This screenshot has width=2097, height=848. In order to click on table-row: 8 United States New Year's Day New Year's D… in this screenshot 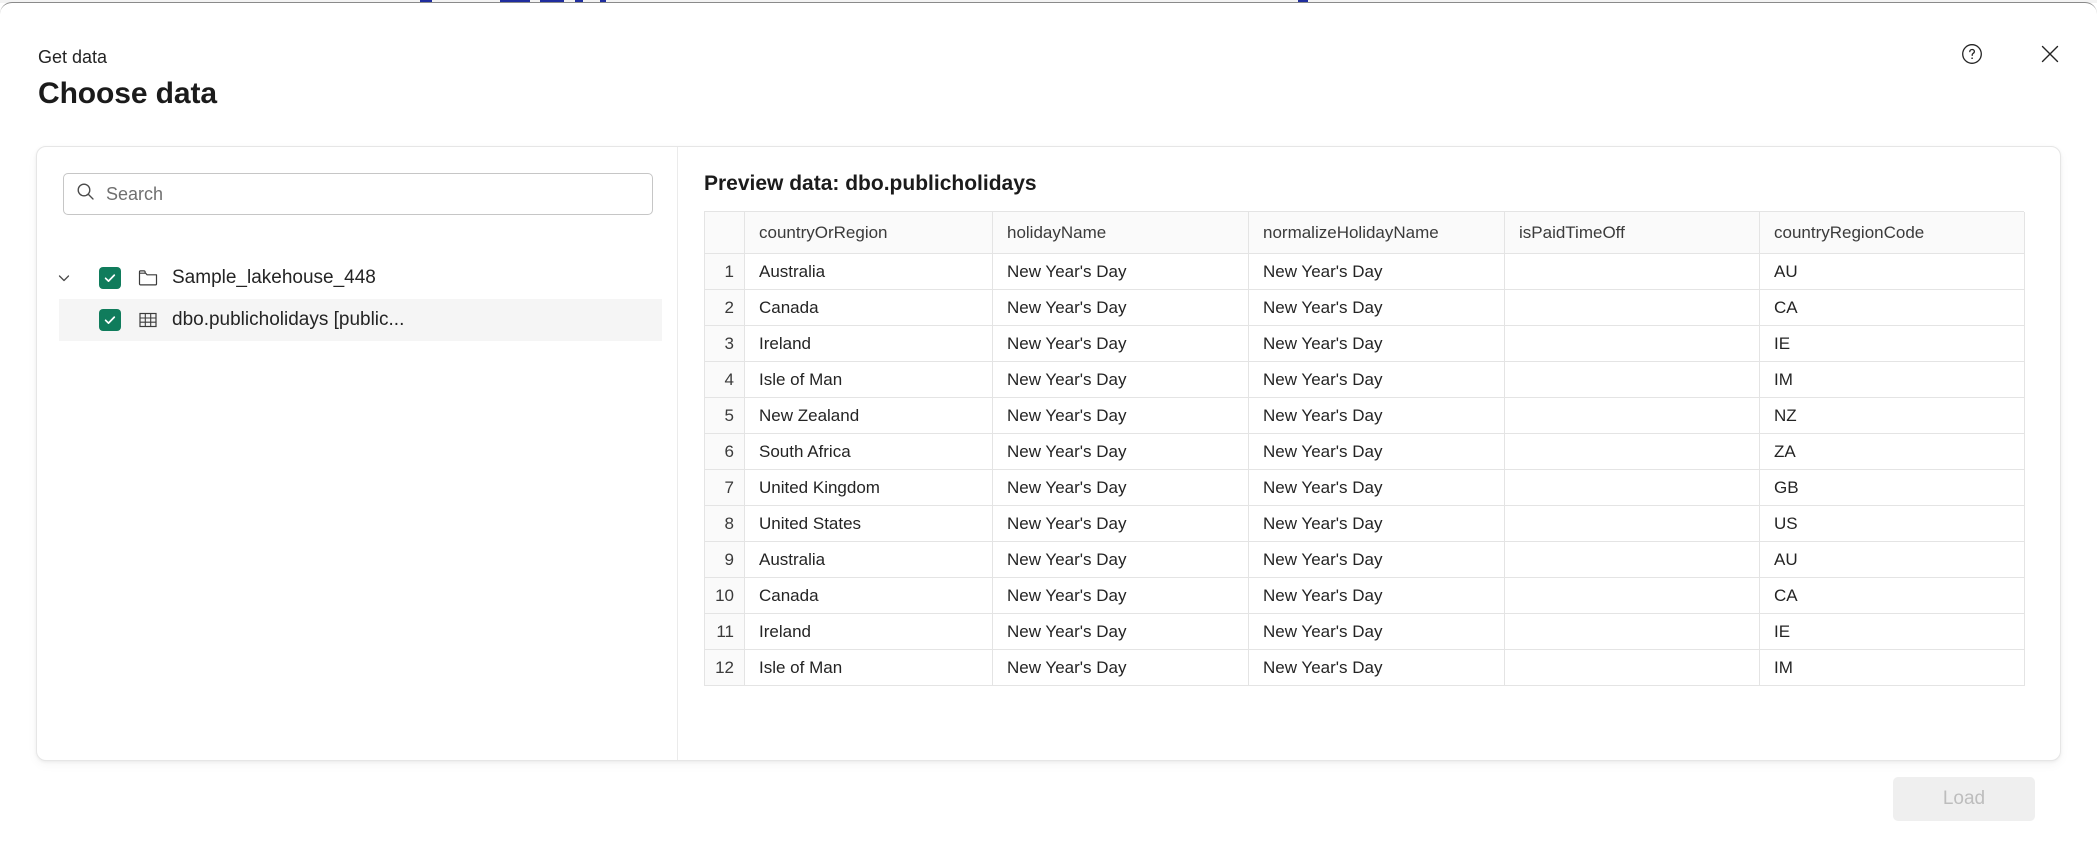, I will do `click(1365, 524)`.